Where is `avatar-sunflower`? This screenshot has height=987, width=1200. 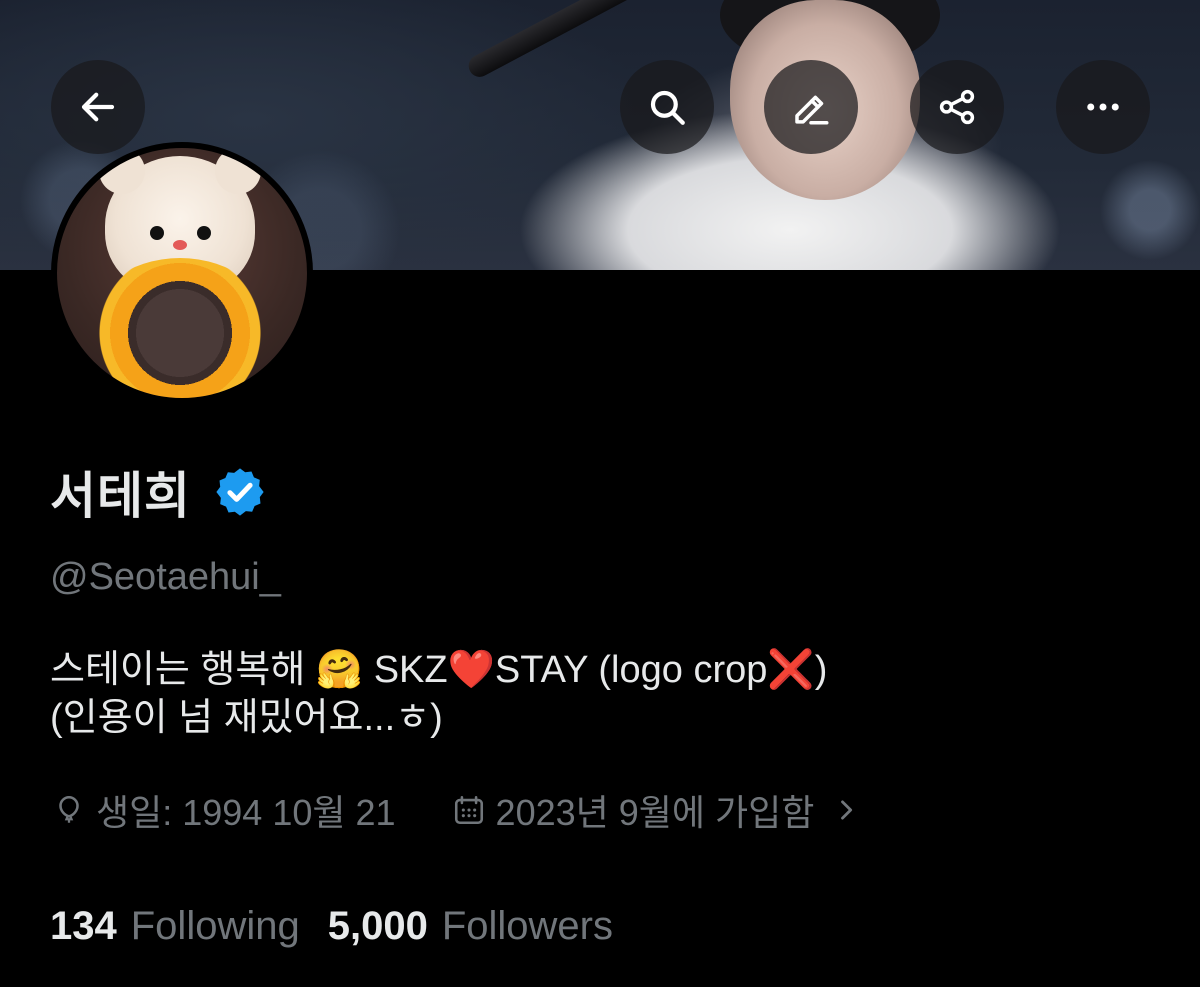 avatar-sunflower is located at coordinates (180, 328).